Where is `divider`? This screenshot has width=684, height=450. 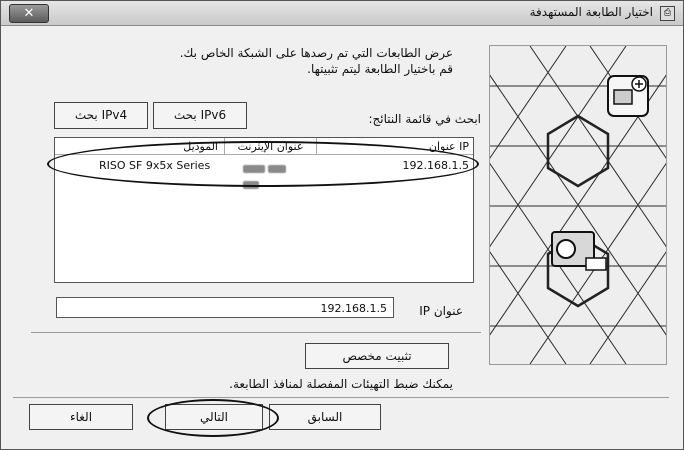
divider is located at coordinates (256, 332).